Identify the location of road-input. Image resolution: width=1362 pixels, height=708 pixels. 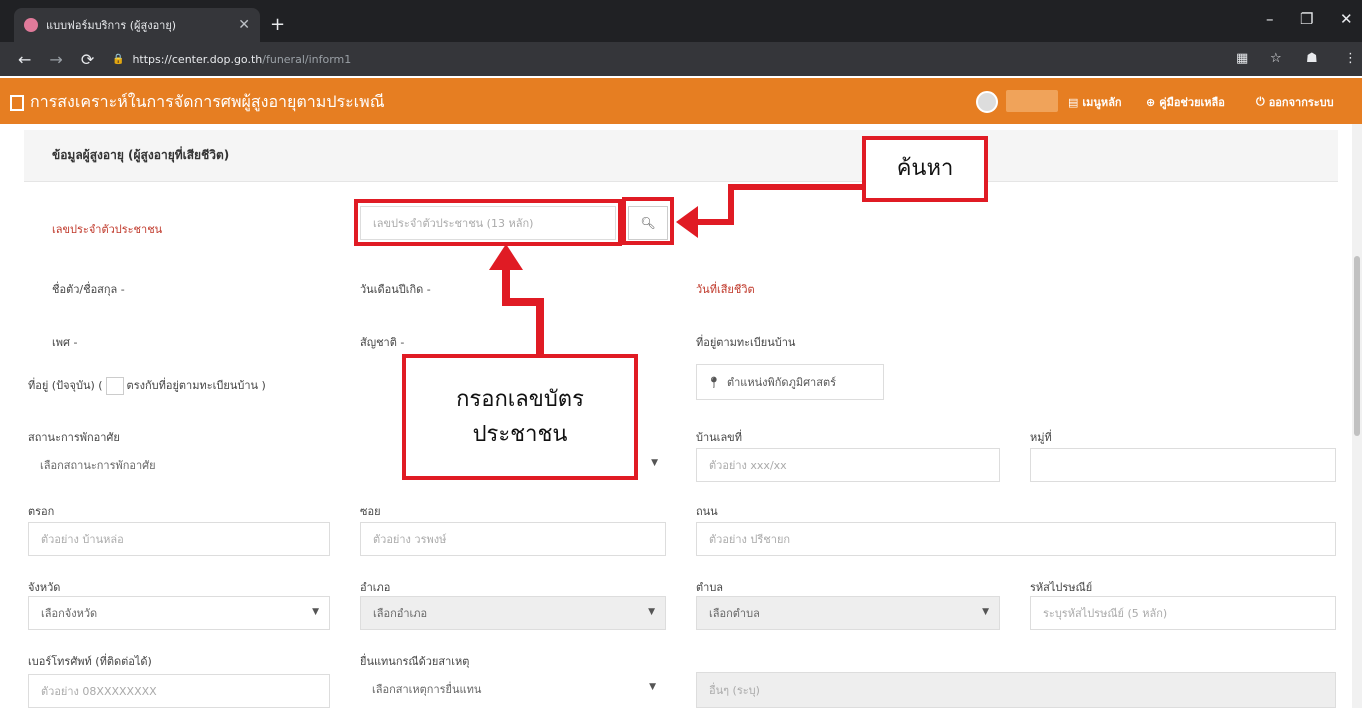
(1016, 539).